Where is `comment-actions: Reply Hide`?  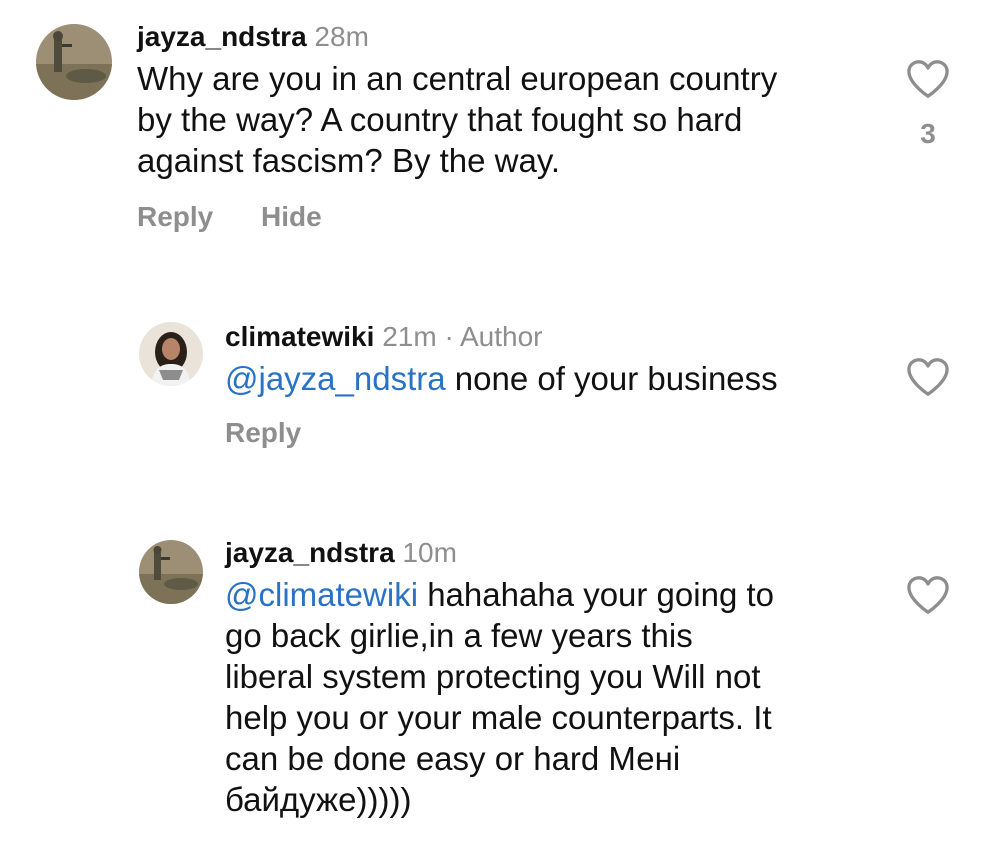
comment-actions: Reply Hide is located at coordinates (457, 217).